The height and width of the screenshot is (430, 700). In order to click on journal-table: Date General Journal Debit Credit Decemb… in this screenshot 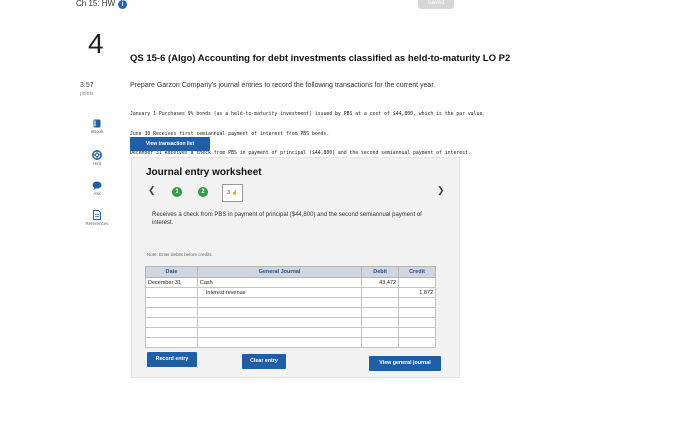, I will do `click(290, 307)`.